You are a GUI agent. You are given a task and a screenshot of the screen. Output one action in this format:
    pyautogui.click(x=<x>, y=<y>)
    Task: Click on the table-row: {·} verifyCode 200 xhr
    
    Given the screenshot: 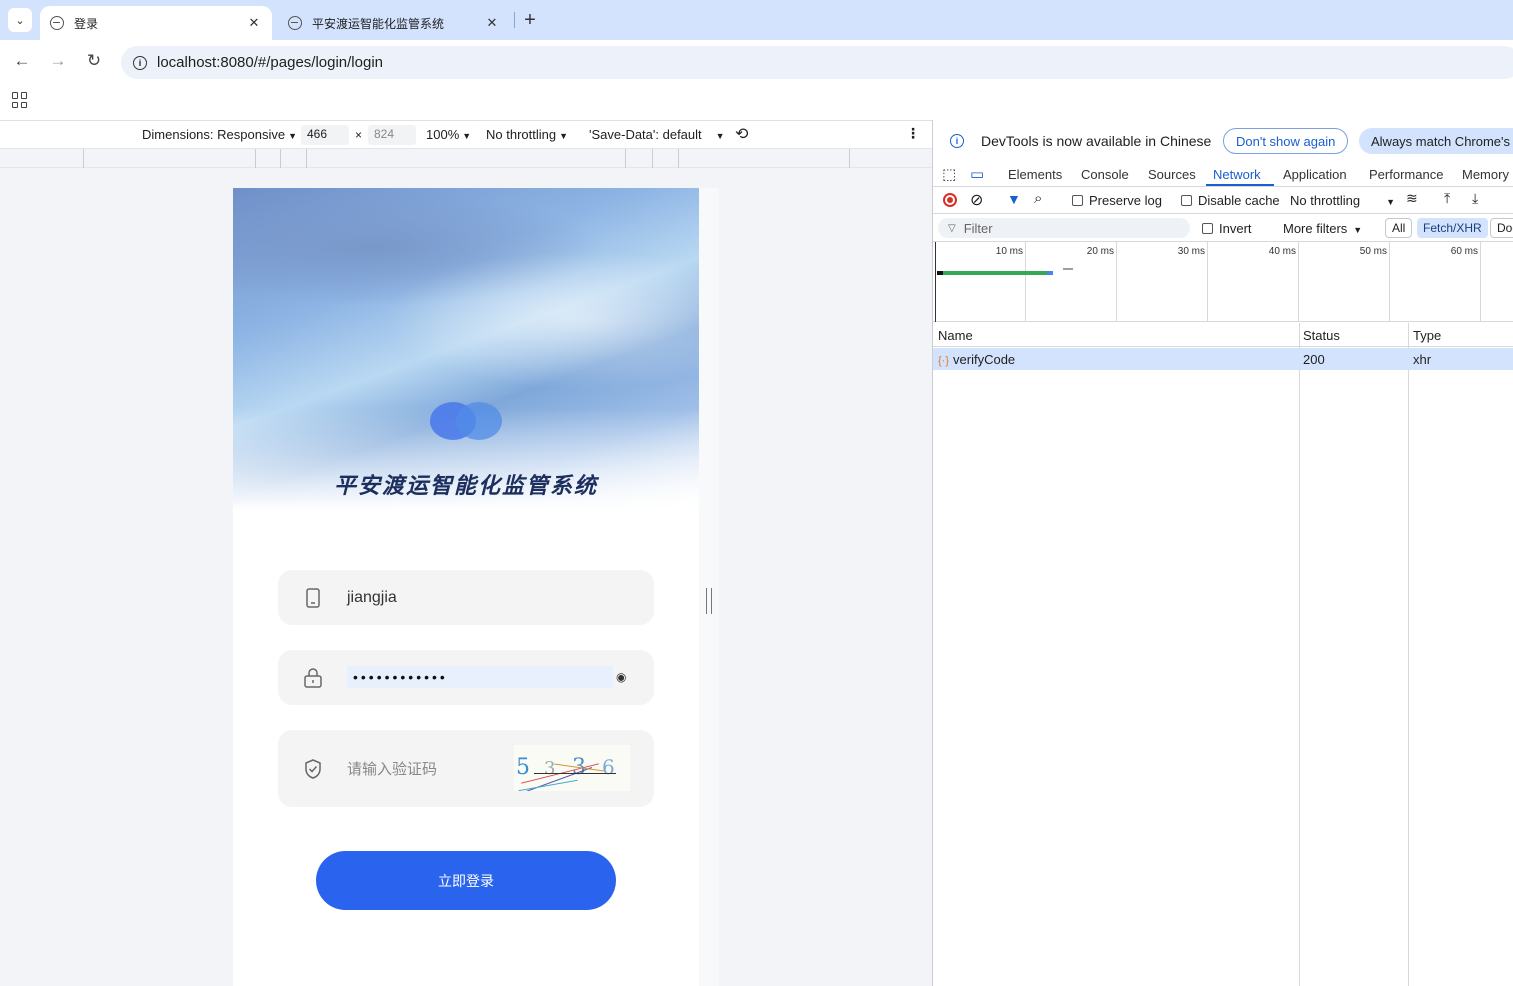 What is the action you would take?
    pyautogui.click(x=1223, y=359)
    